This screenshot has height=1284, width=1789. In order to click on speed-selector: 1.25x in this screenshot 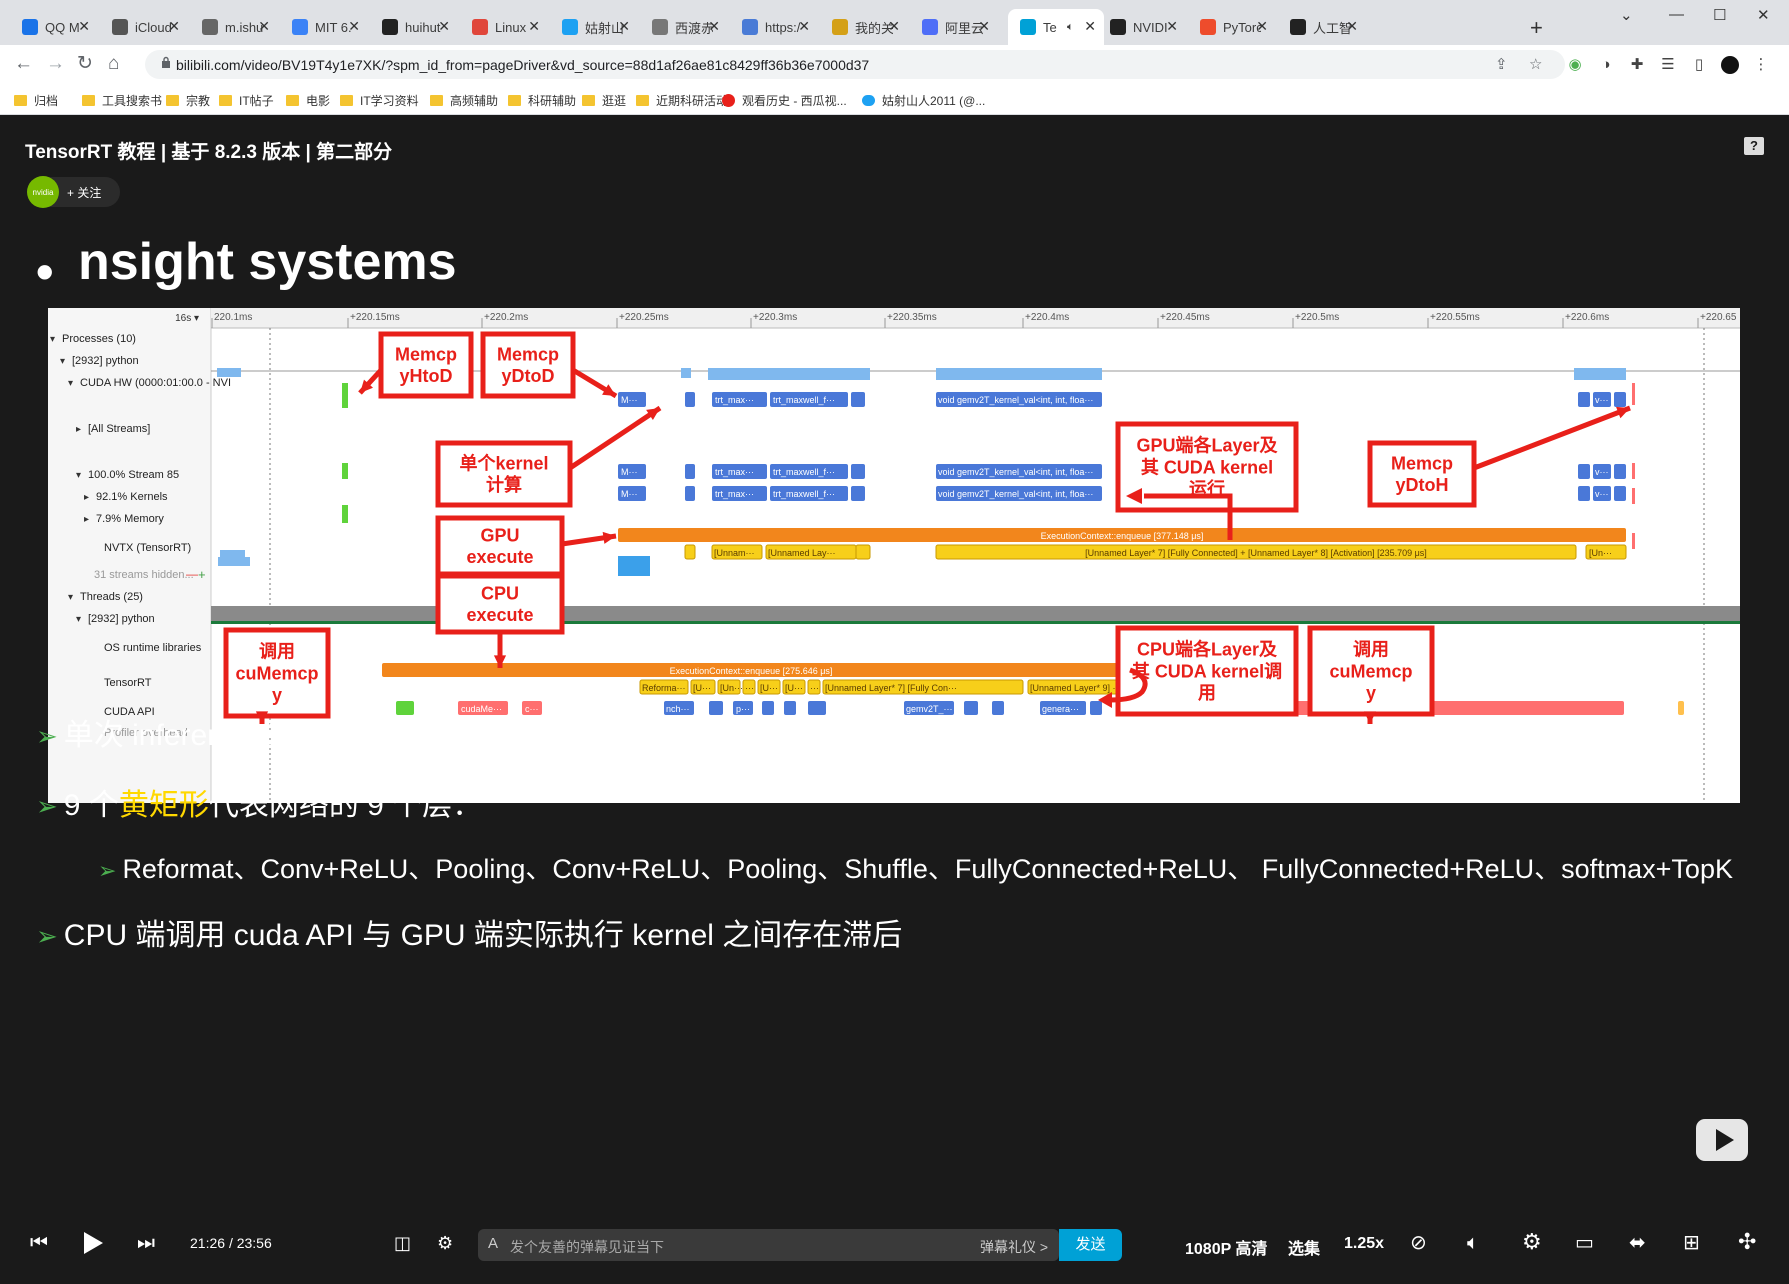, I will do `click(1364, 1244)`.